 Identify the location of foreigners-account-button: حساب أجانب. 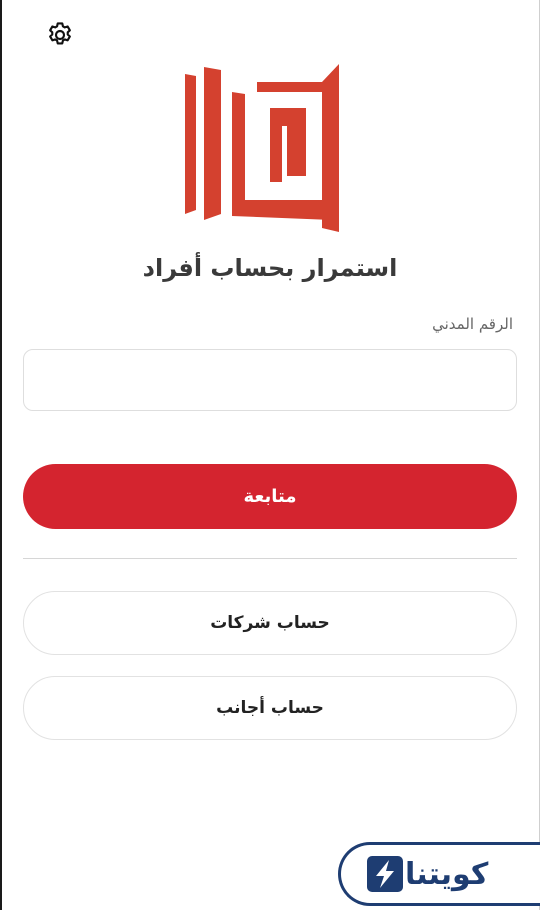
(270, 708).